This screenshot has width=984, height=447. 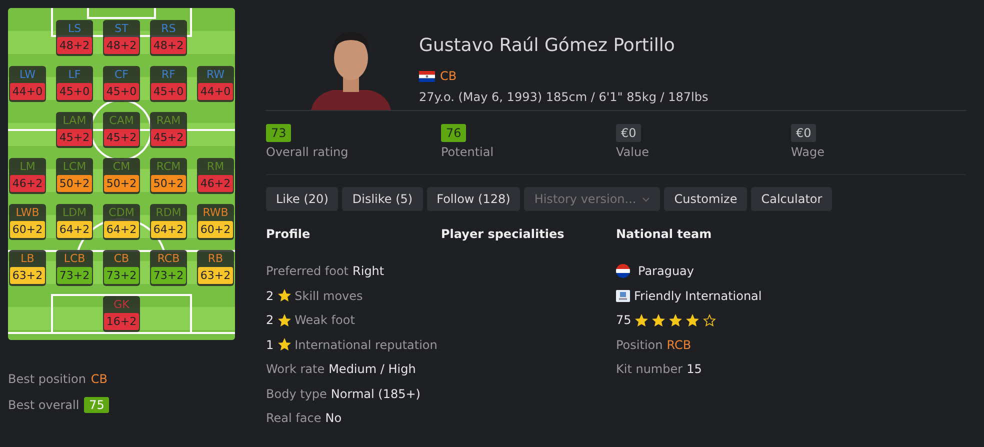 I want to click on position-label: LM, so click(x=28, y=167).